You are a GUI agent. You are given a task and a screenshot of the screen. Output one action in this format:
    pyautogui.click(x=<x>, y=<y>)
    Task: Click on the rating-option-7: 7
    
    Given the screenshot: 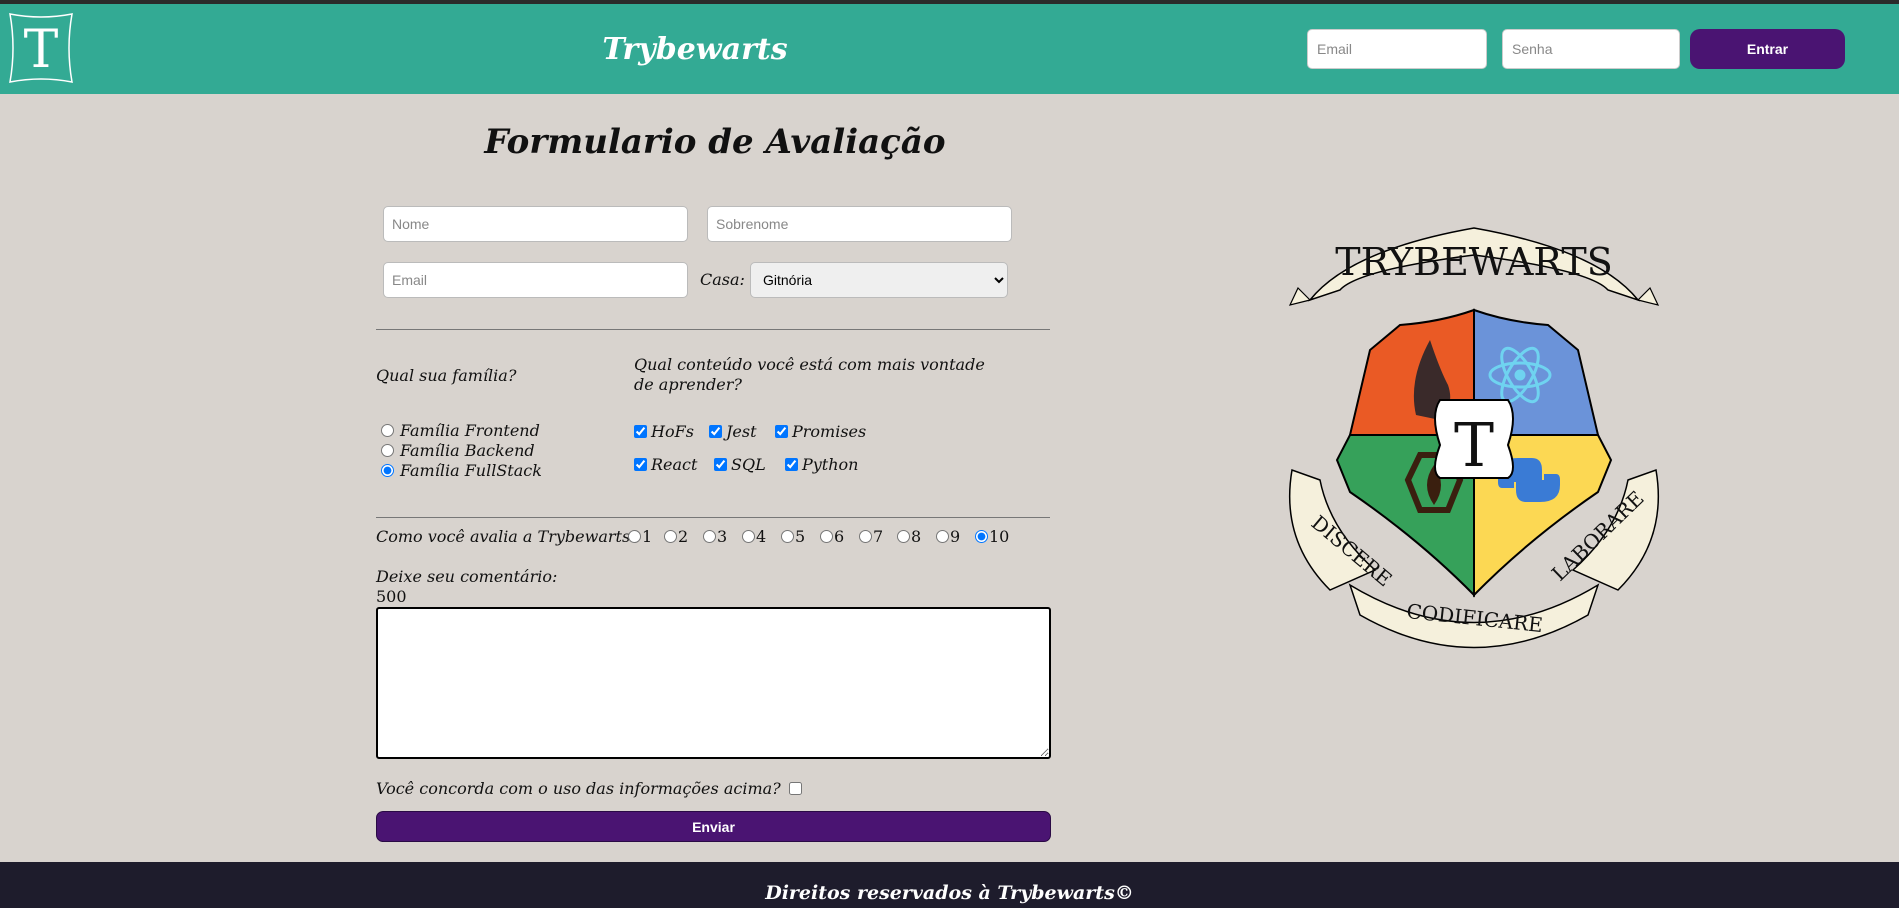 What is the action you would take?
    pyautogui.click(x=871, y=536)
    